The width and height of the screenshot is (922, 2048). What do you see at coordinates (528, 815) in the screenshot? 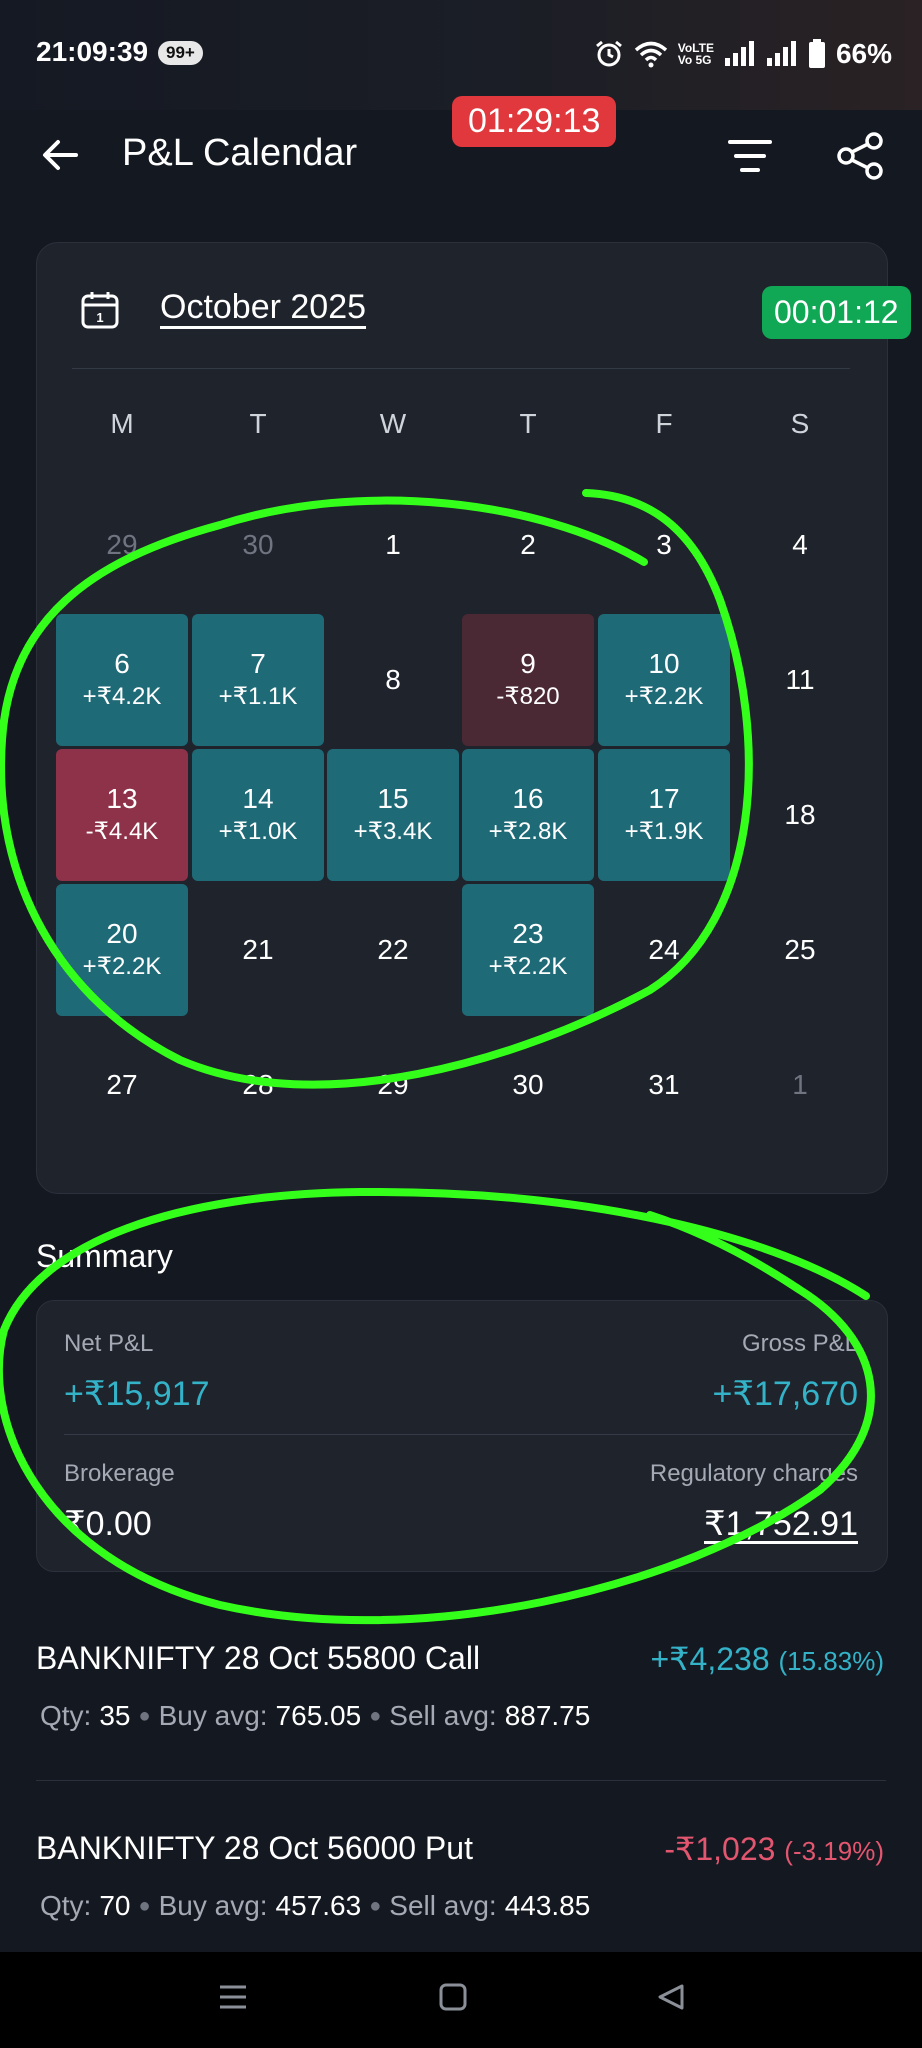
I see `calendar-day: 16 +₹2.8K` at bounding box center [528, 815].